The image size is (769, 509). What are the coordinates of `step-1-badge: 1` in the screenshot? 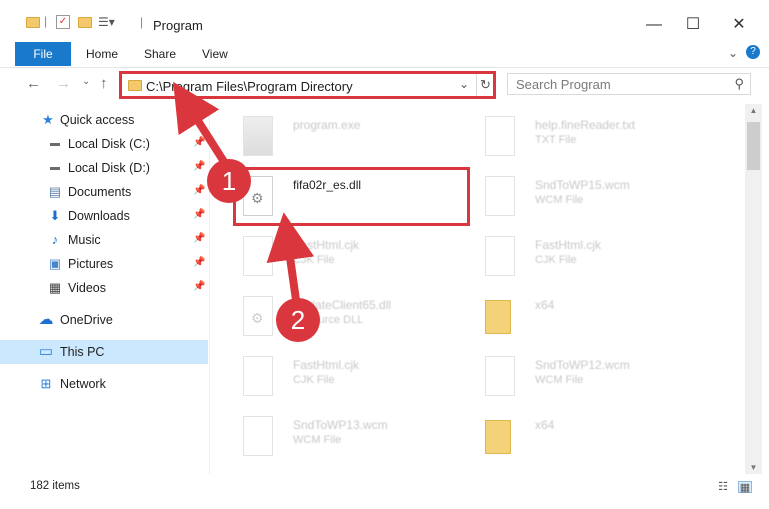 It's located at (229, 181).